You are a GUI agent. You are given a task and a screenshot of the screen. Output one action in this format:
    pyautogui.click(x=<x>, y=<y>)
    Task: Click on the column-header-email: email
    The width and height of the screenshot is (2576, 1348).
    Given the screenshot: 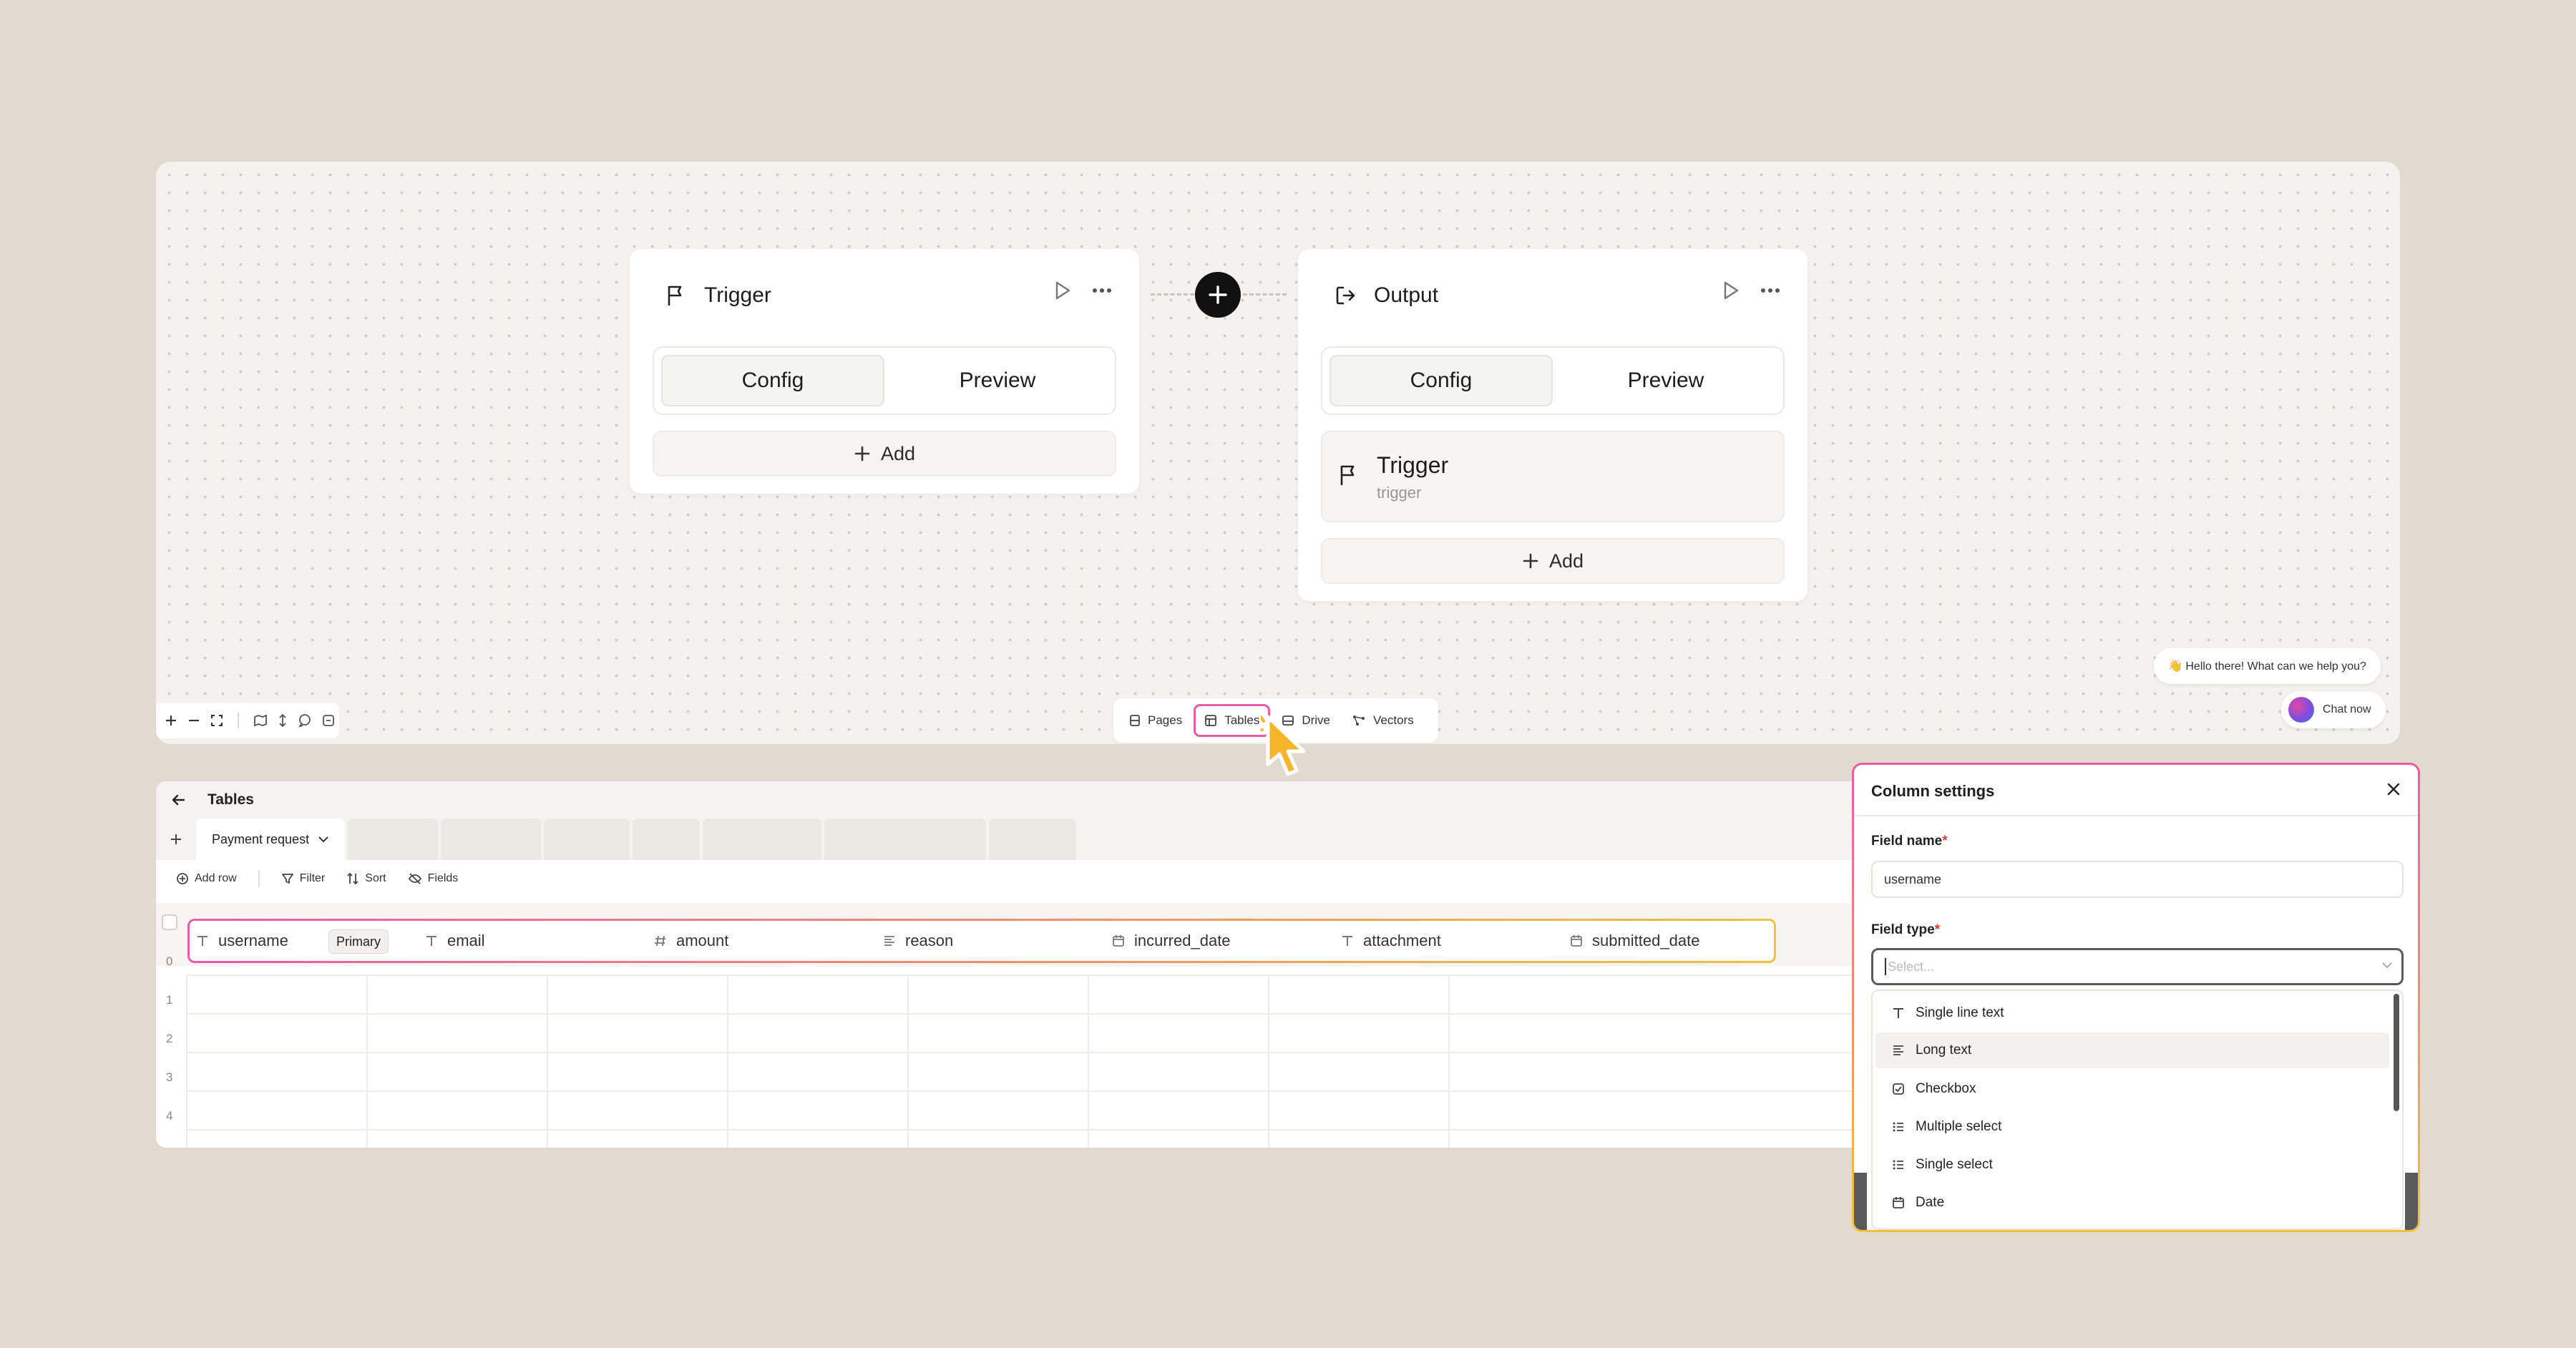 What is the action you would take?
    pyautogui.click(x=454, y=941)
    